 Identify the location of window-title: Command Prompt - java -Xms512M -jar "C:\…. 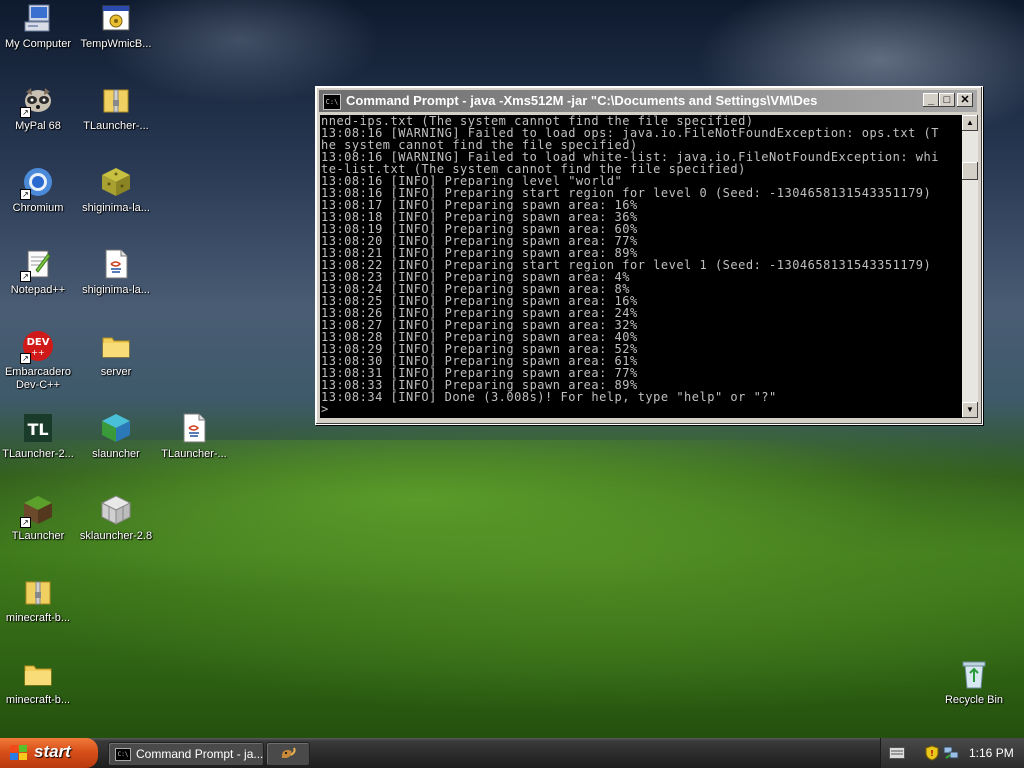
(582, 100).